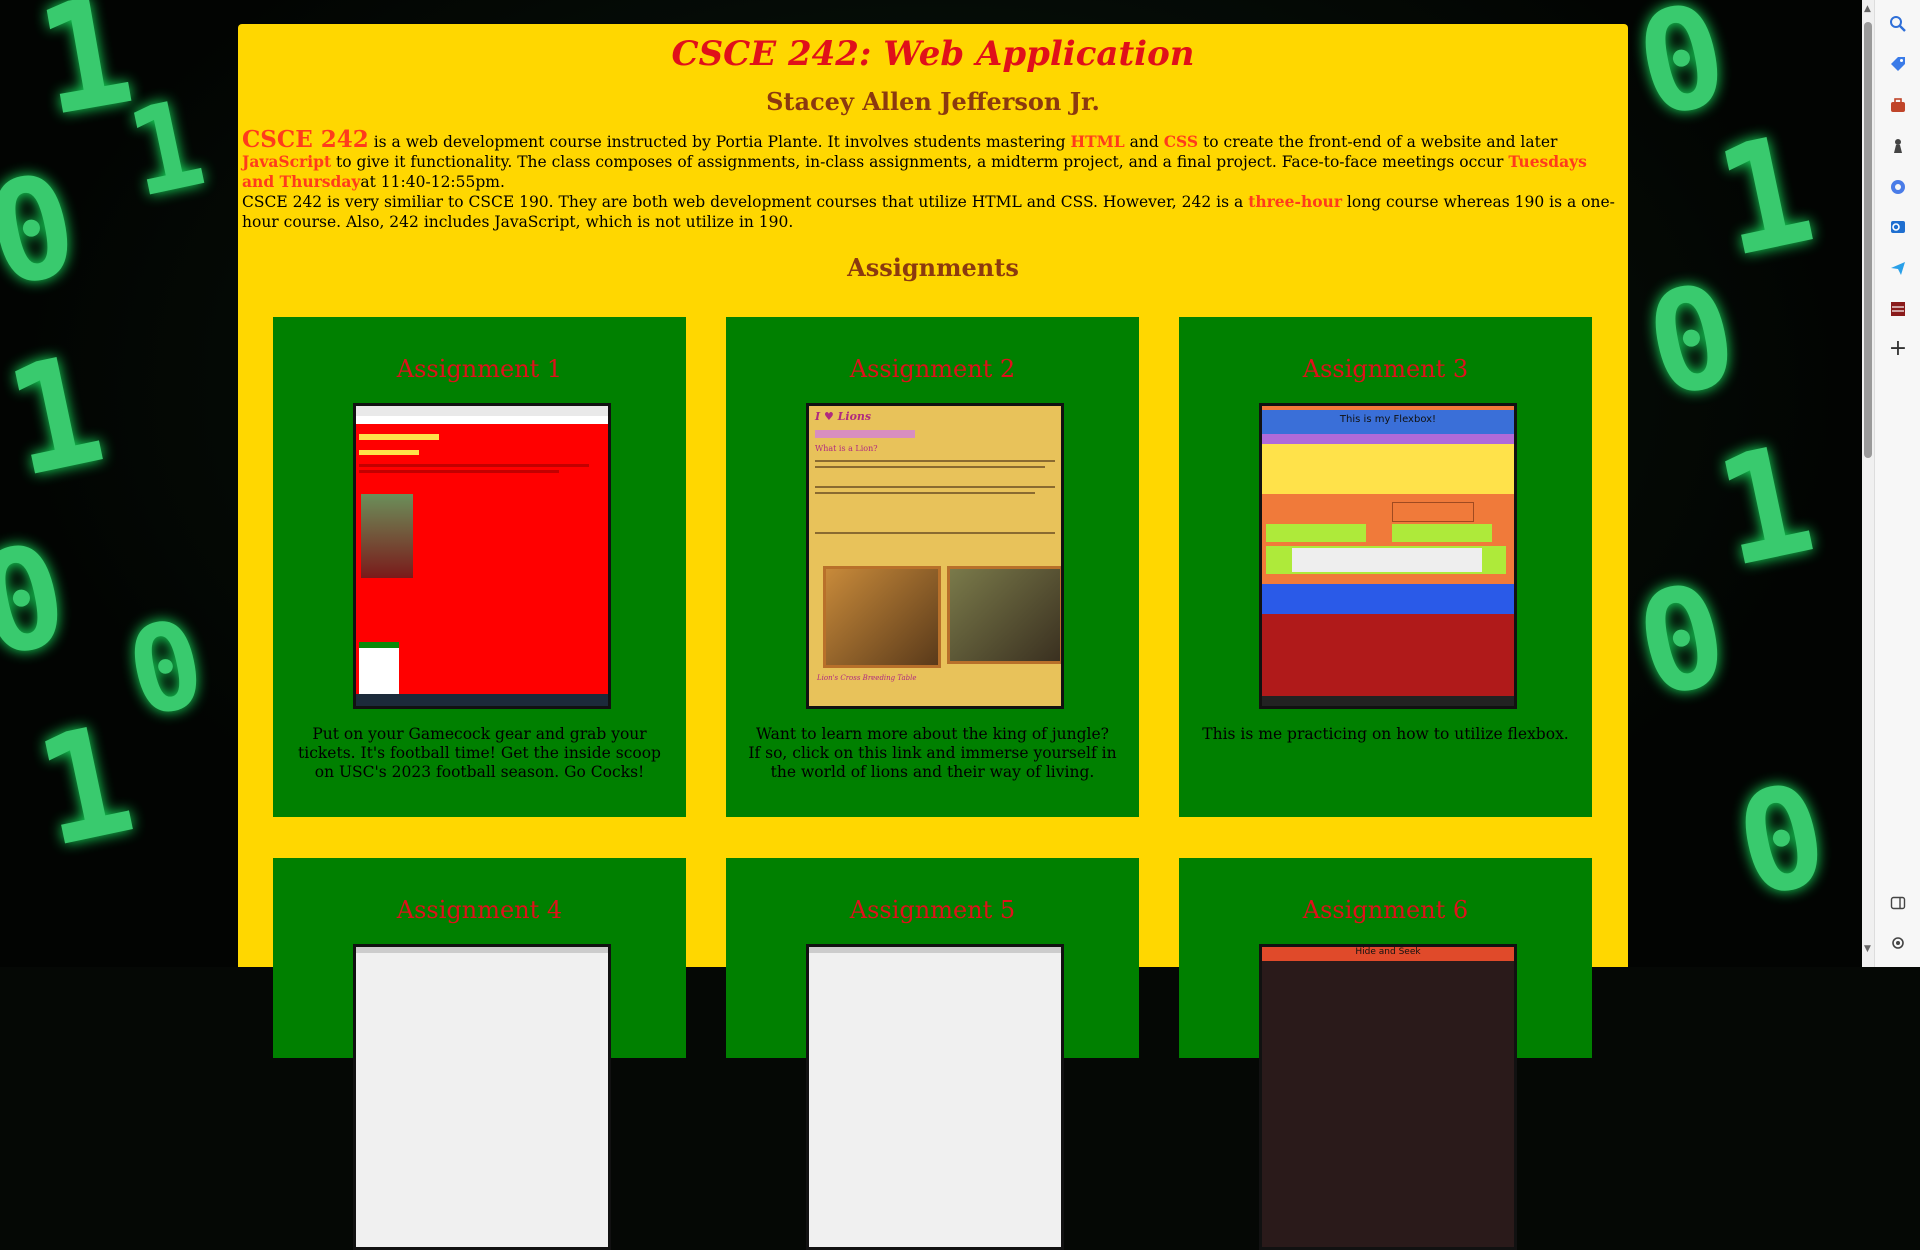  What do you see at coordinates (1868, 240) in the screenshot?
I see `page-scrollbar-thumb` at bounding box center [1868, 240].